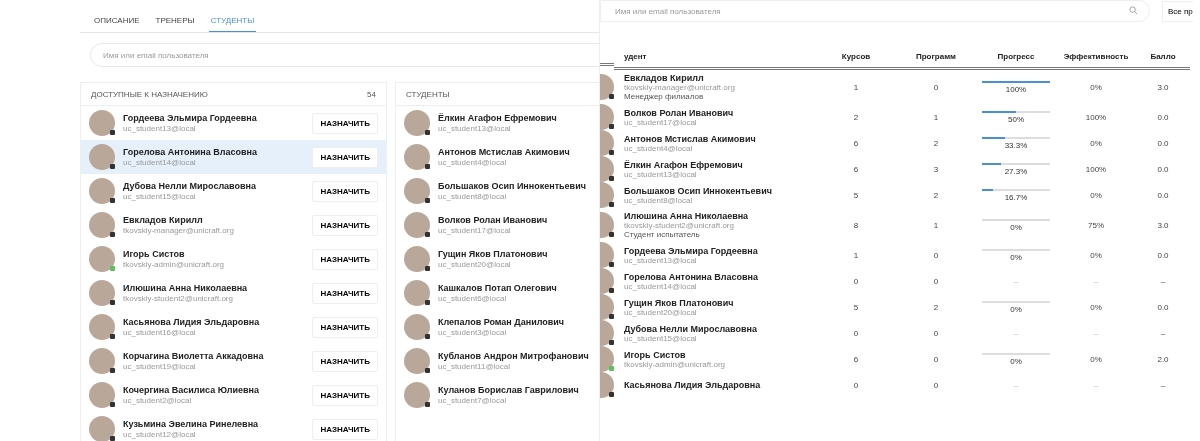  What do you see at coordinates (233, 361) in the screenshot?
I see `user-row: Корчагина Виолетта Аккадовна uc_student19@local НАЗНАЧИТЬ` at bounding box center [233, 361].